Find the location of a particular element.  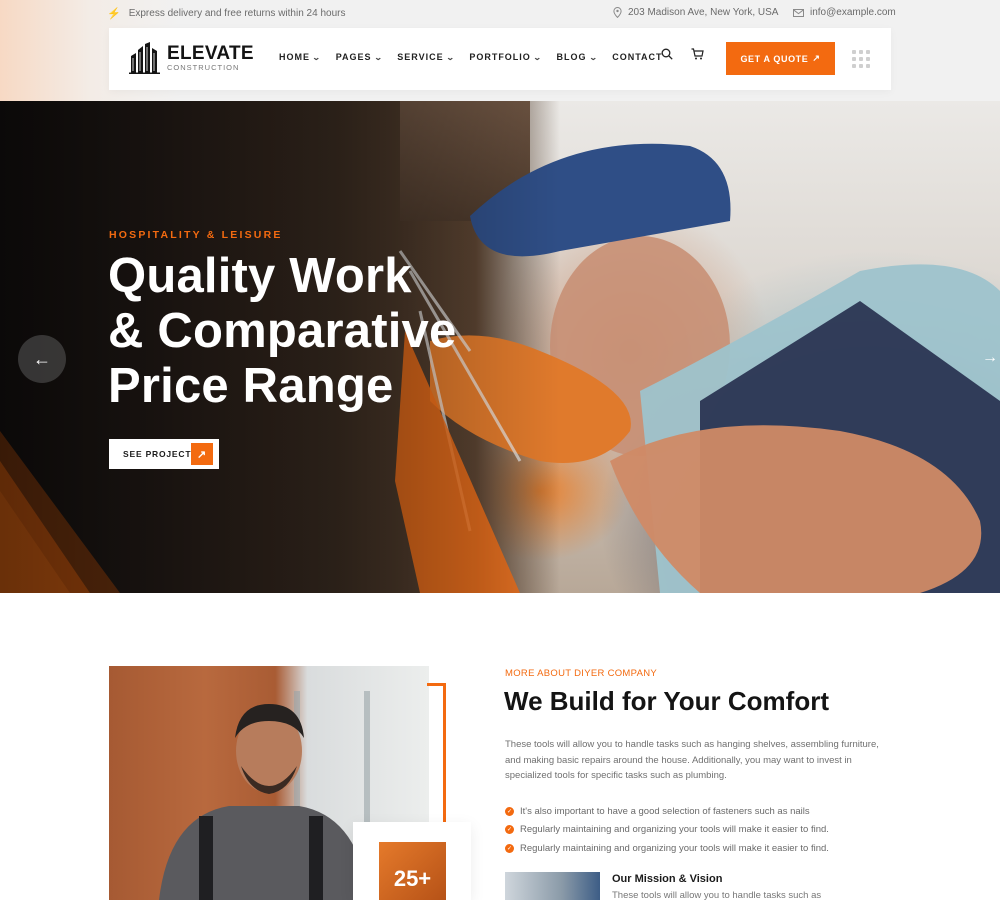

hero-eyebrow: HOSPITALITY & LEISURE is located at coordinates (196, 235).